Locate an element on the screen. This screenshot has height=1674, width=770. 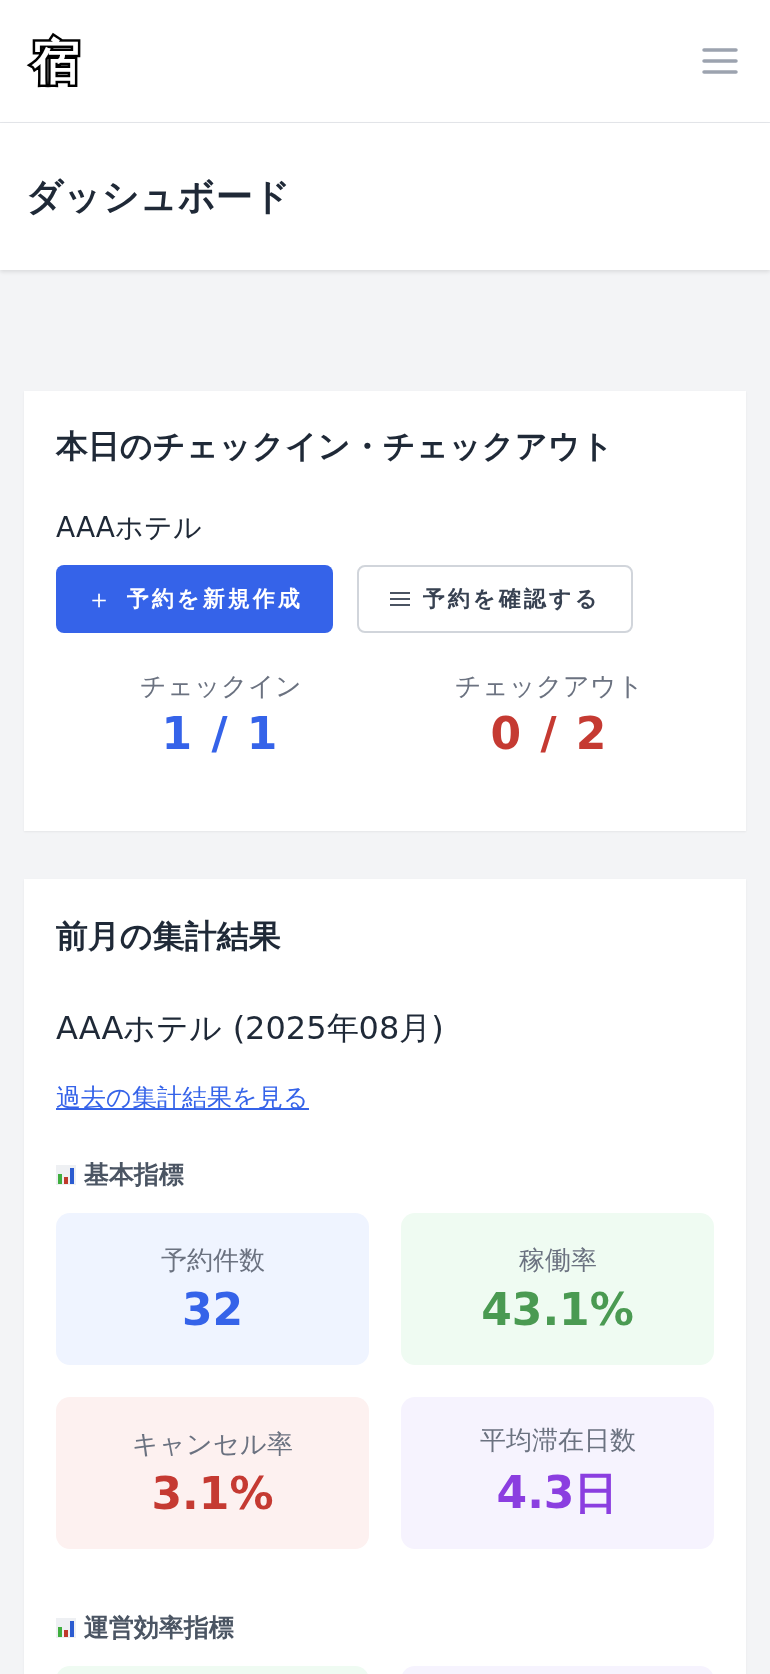
metric-label: 予約件数 is located at coordinates (212, 1260).